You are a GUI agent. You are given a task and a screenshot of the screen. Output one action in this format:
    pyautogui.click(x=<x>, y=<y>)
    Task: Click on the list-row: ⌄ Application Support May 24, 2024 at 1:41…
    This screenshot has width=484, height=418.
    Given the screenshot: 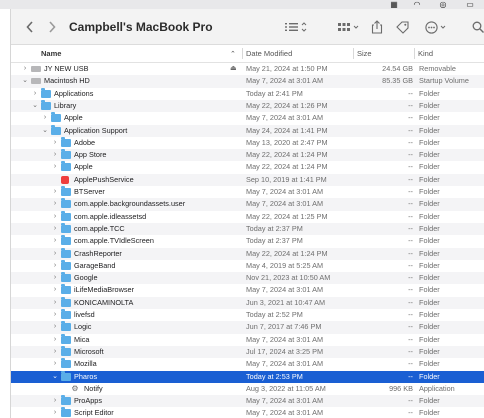 What is the action you would take?
    pyautogui.click(x=247, y=130)
    